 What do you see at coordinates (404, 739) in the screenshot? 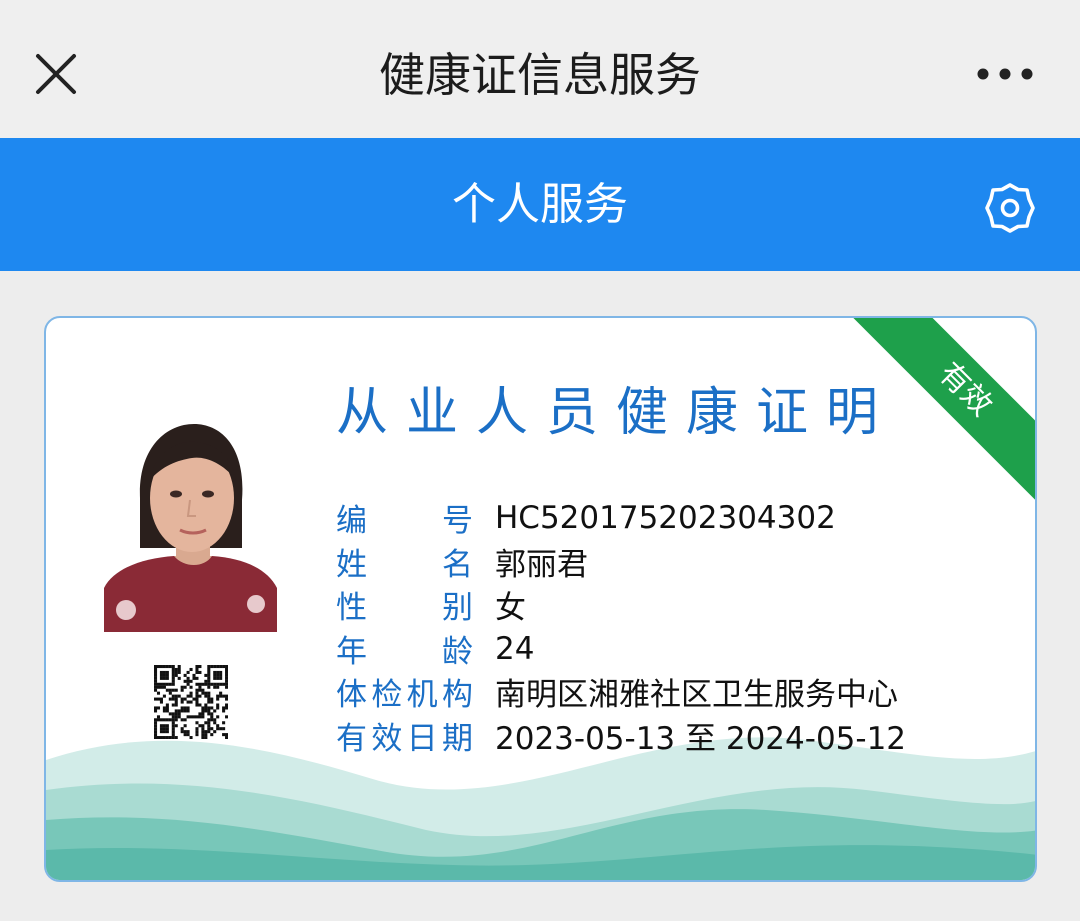
I see `field-label: 有效日期` at bounding box center [404, 739].